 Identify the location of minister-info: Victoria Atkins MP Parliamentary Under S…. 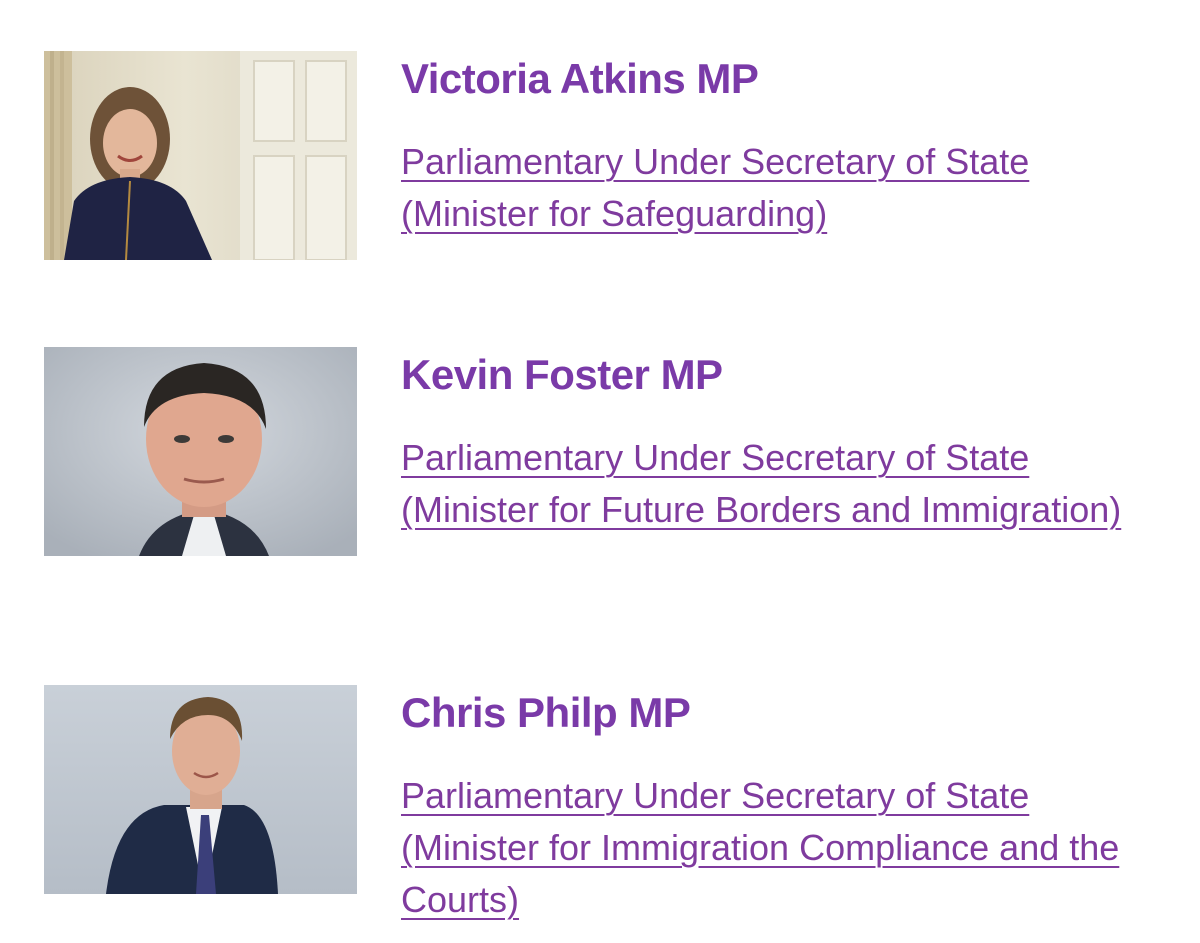
(787, 145).